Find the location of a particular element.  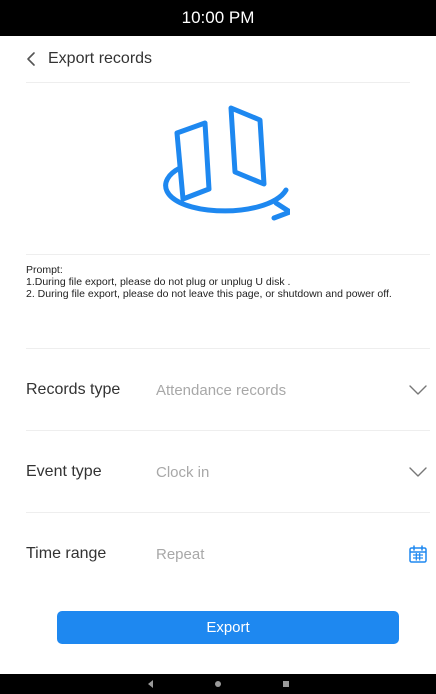

calendar-icon is located at coordinates (418, 554).